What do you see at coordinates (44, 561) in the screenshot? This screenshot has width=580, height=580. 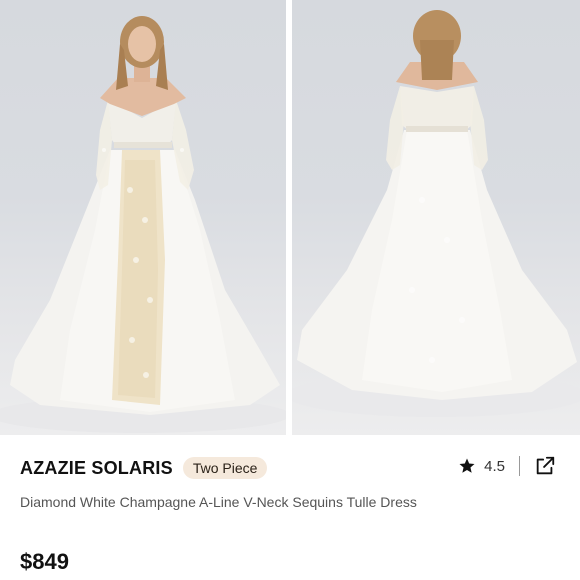 I see `product-price: $849` at bounding box center [44, 561].